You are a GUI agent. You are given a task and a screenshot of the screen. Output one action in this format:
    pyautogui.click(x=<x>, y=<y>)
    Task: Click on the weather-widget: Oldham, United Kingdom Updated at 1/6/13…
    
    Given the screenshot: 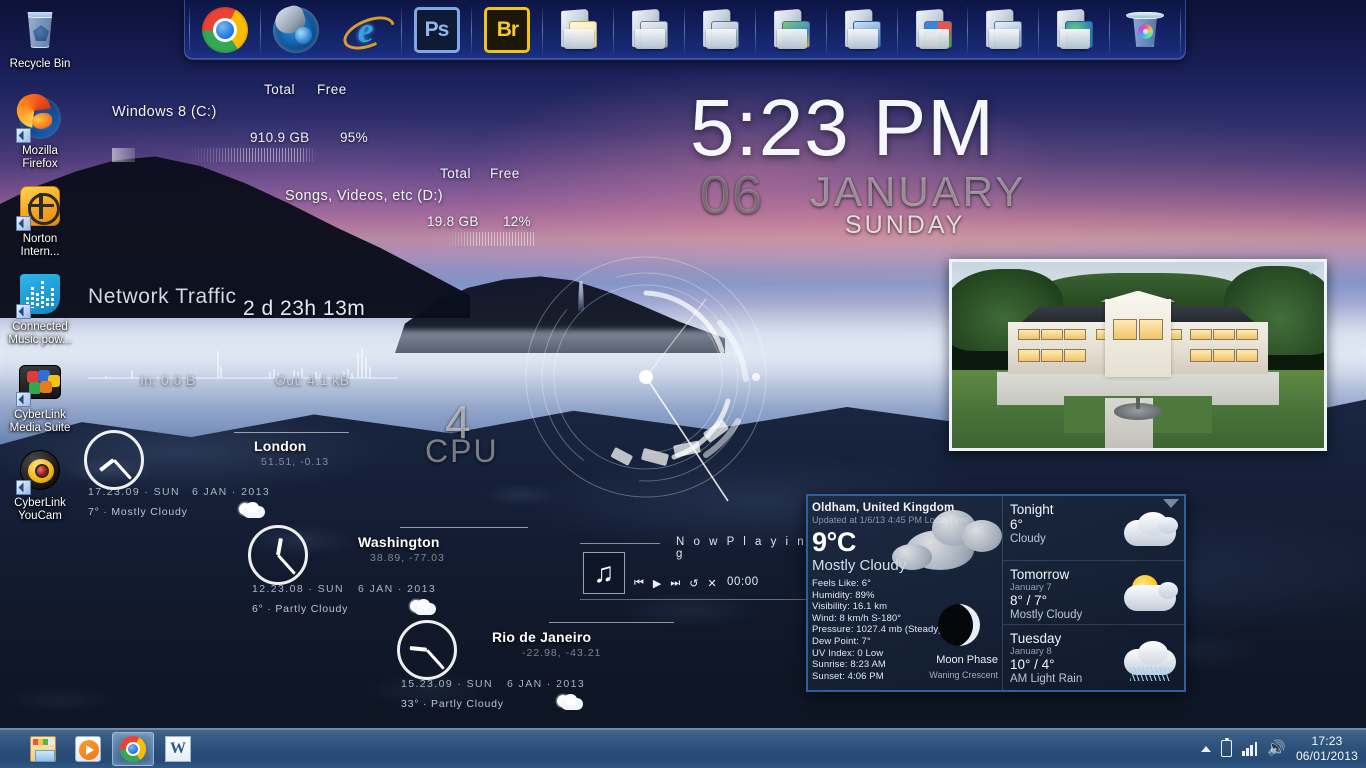 What is the action you would take?
    pyautogui.click(x=996, y=593)
    